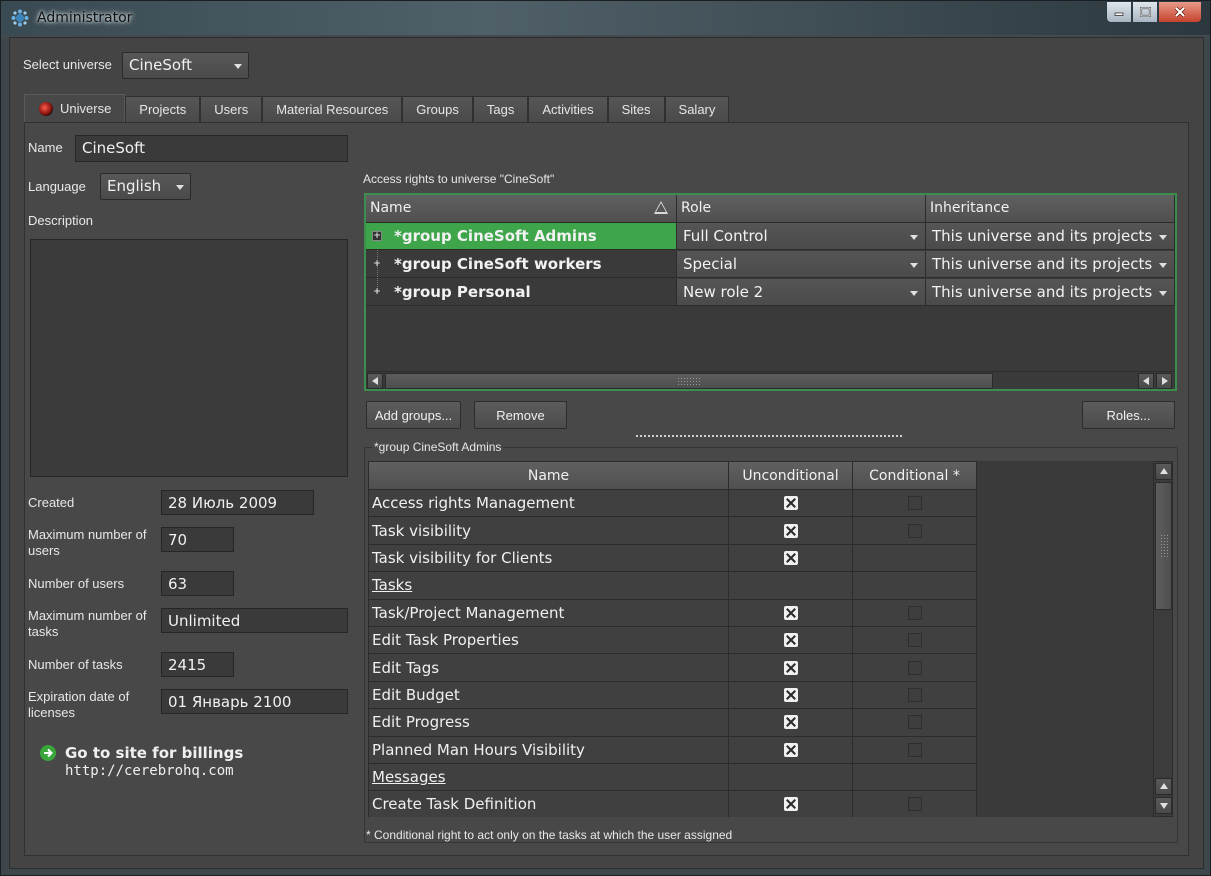 The image size is (1211, 876). Describe the element at coordinates (791, 475) in the screenshot. I see `column-header-unconditional: Unconditional` at that location.